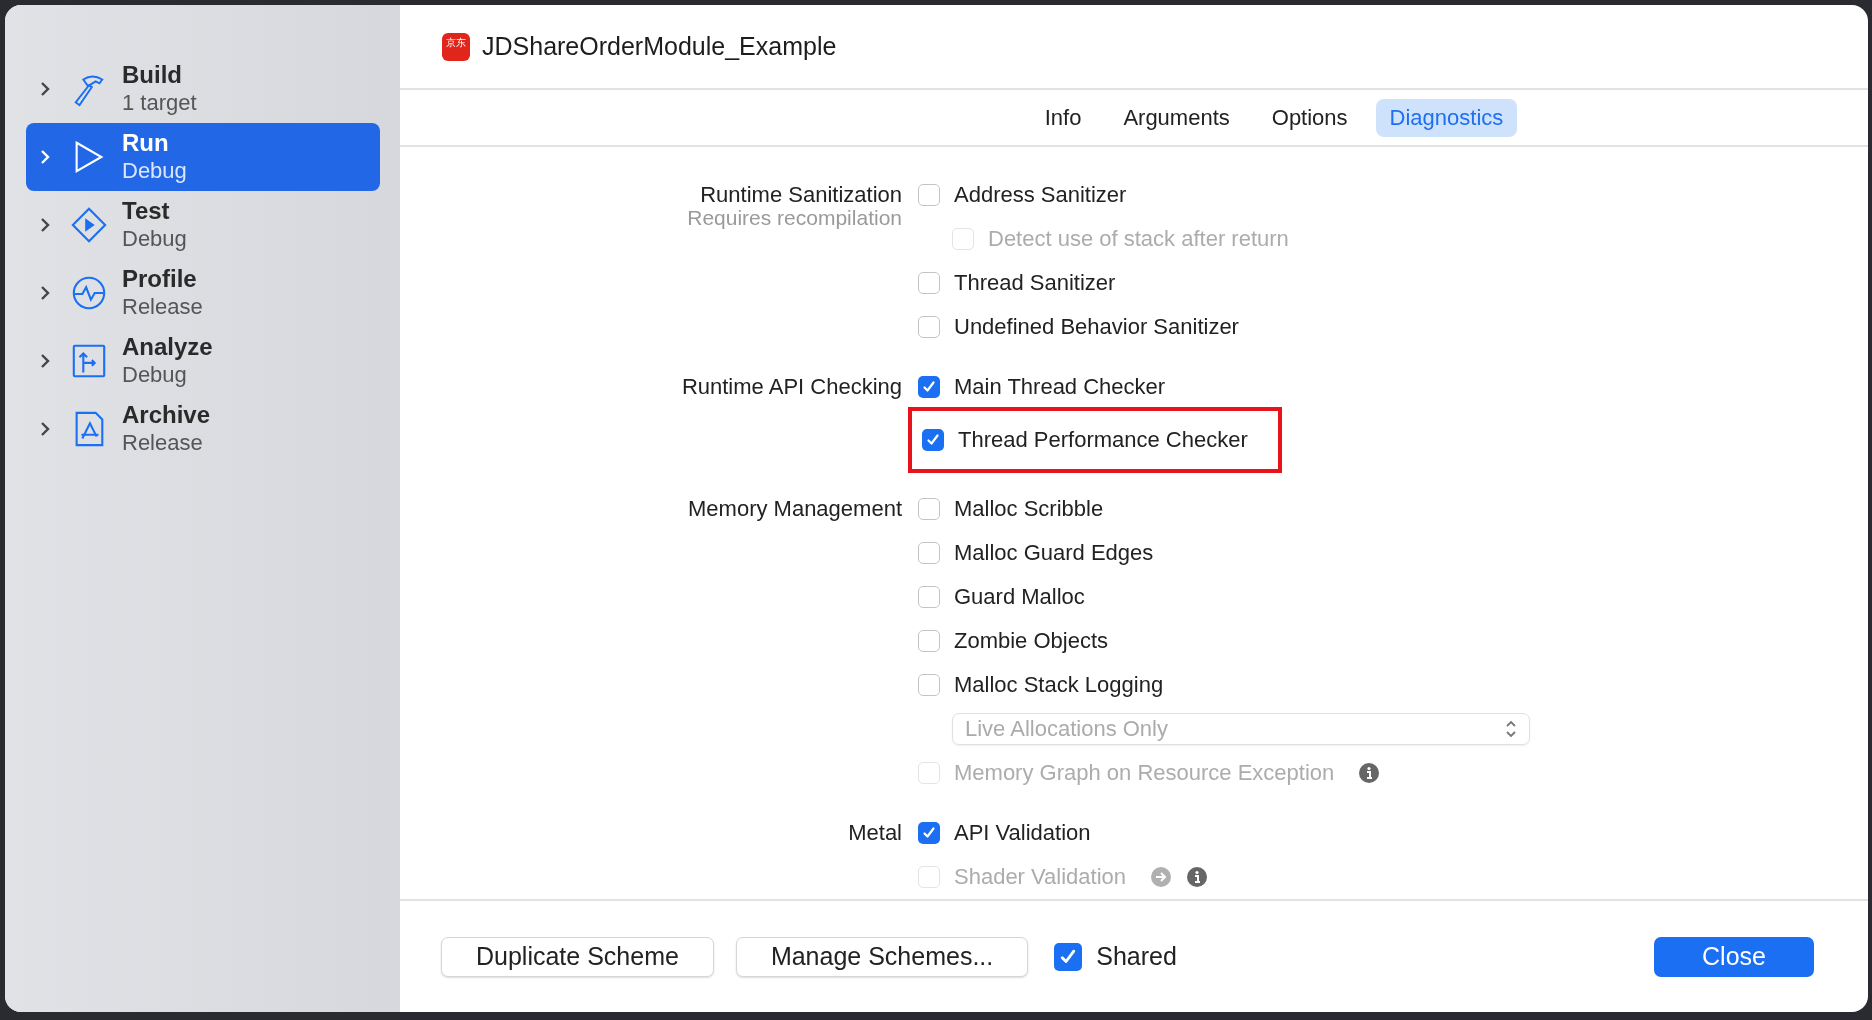 The height and width of the screenshot is (1020, 1872). Describe the element at coordinates (203, 225) in the screenshot. I see `scheme-action-item: Test Debug` at that location.